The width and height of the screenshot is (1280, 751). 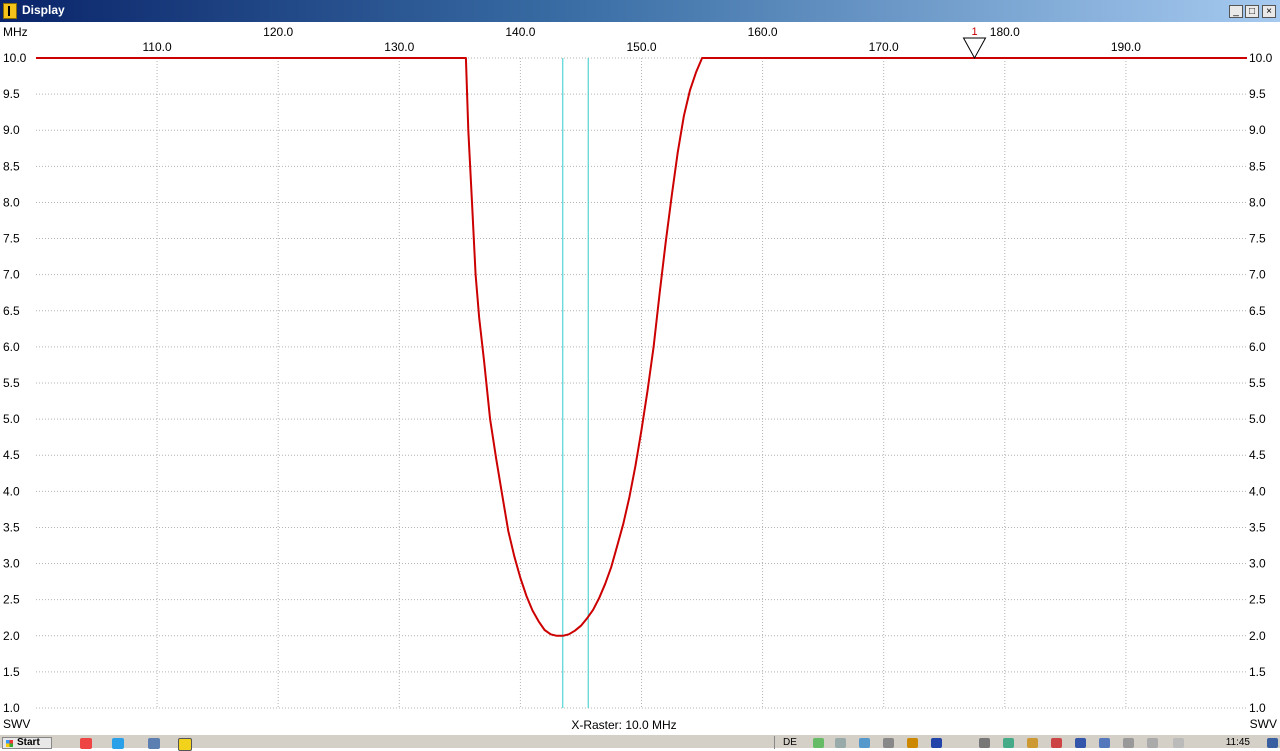 I want to click on y-unit-label-left: SWV, so click(x=16, y=724).